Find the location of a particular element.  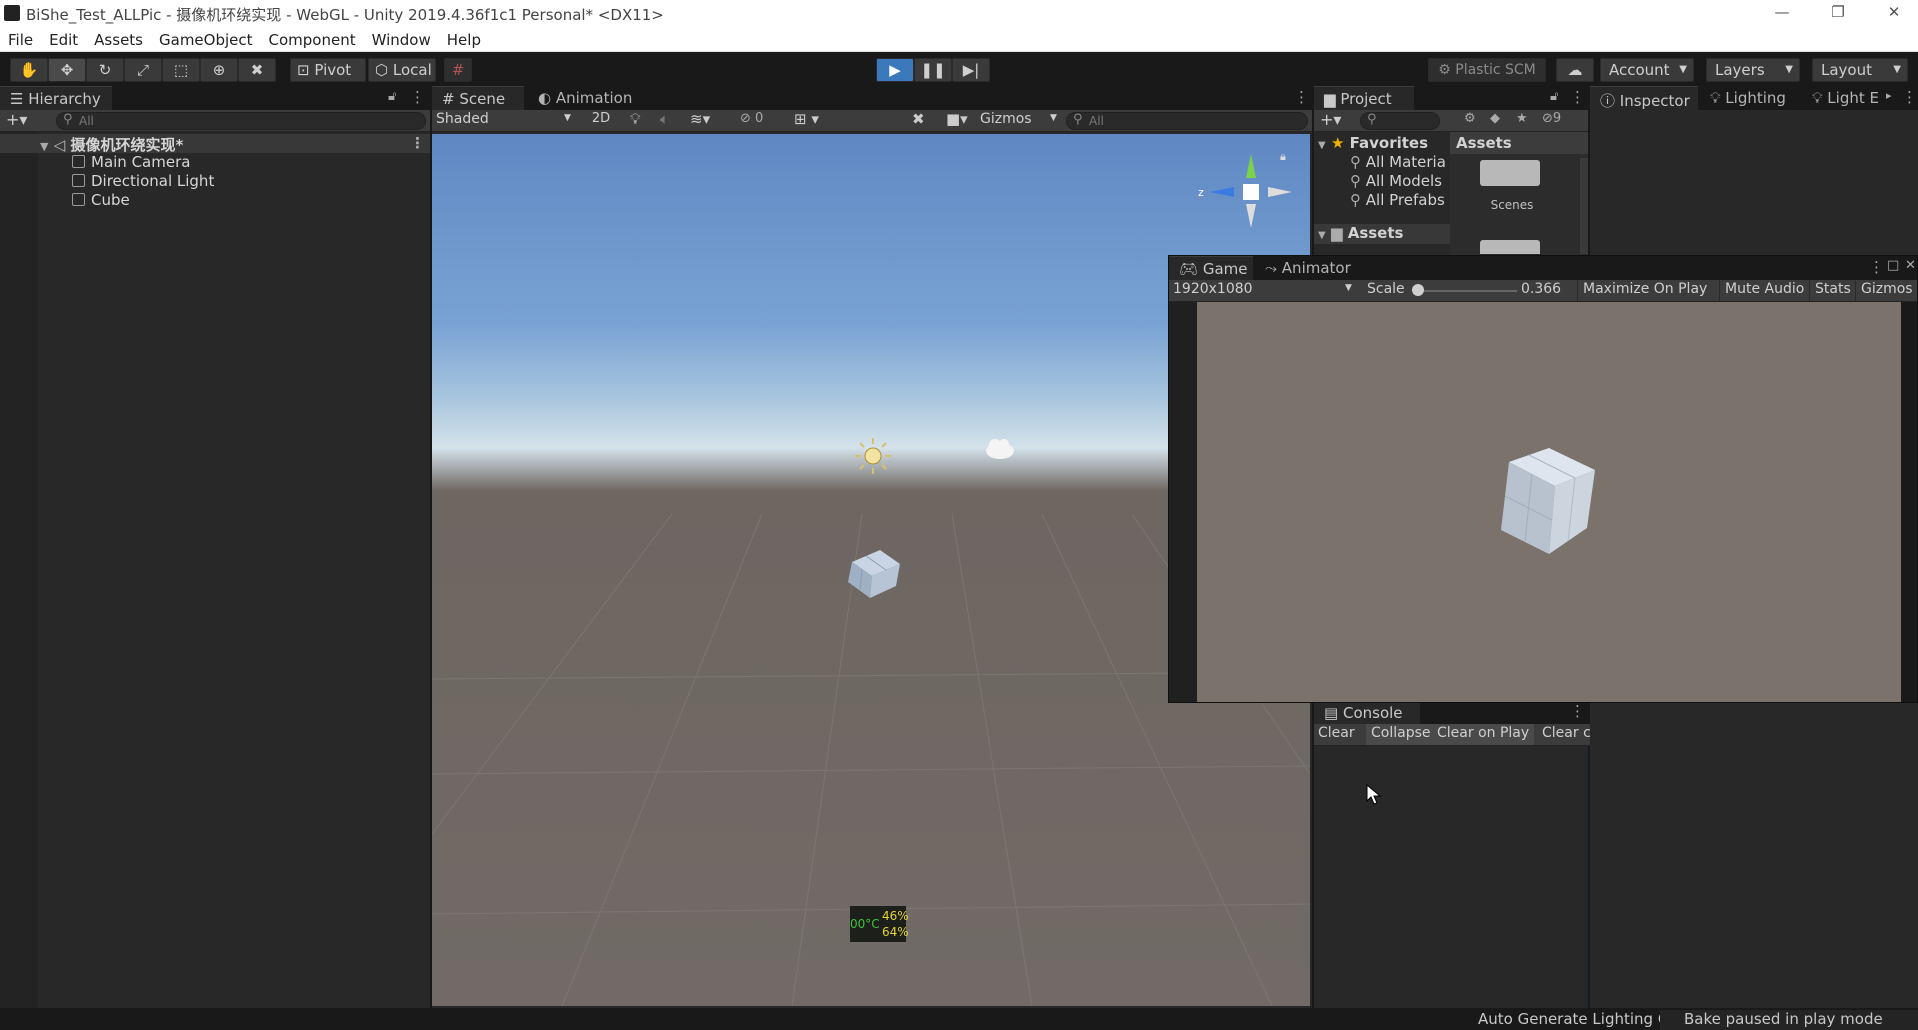

mute-audio-toggle: Mute Audio is located at coordinates (1764, 290).